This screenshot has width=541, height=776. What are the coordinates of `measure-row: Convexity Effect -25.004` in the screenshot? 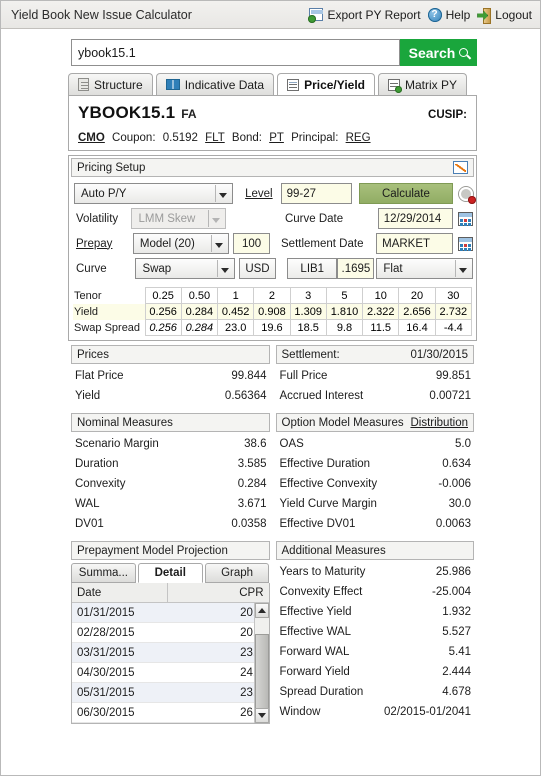 It's located at (375, 592).